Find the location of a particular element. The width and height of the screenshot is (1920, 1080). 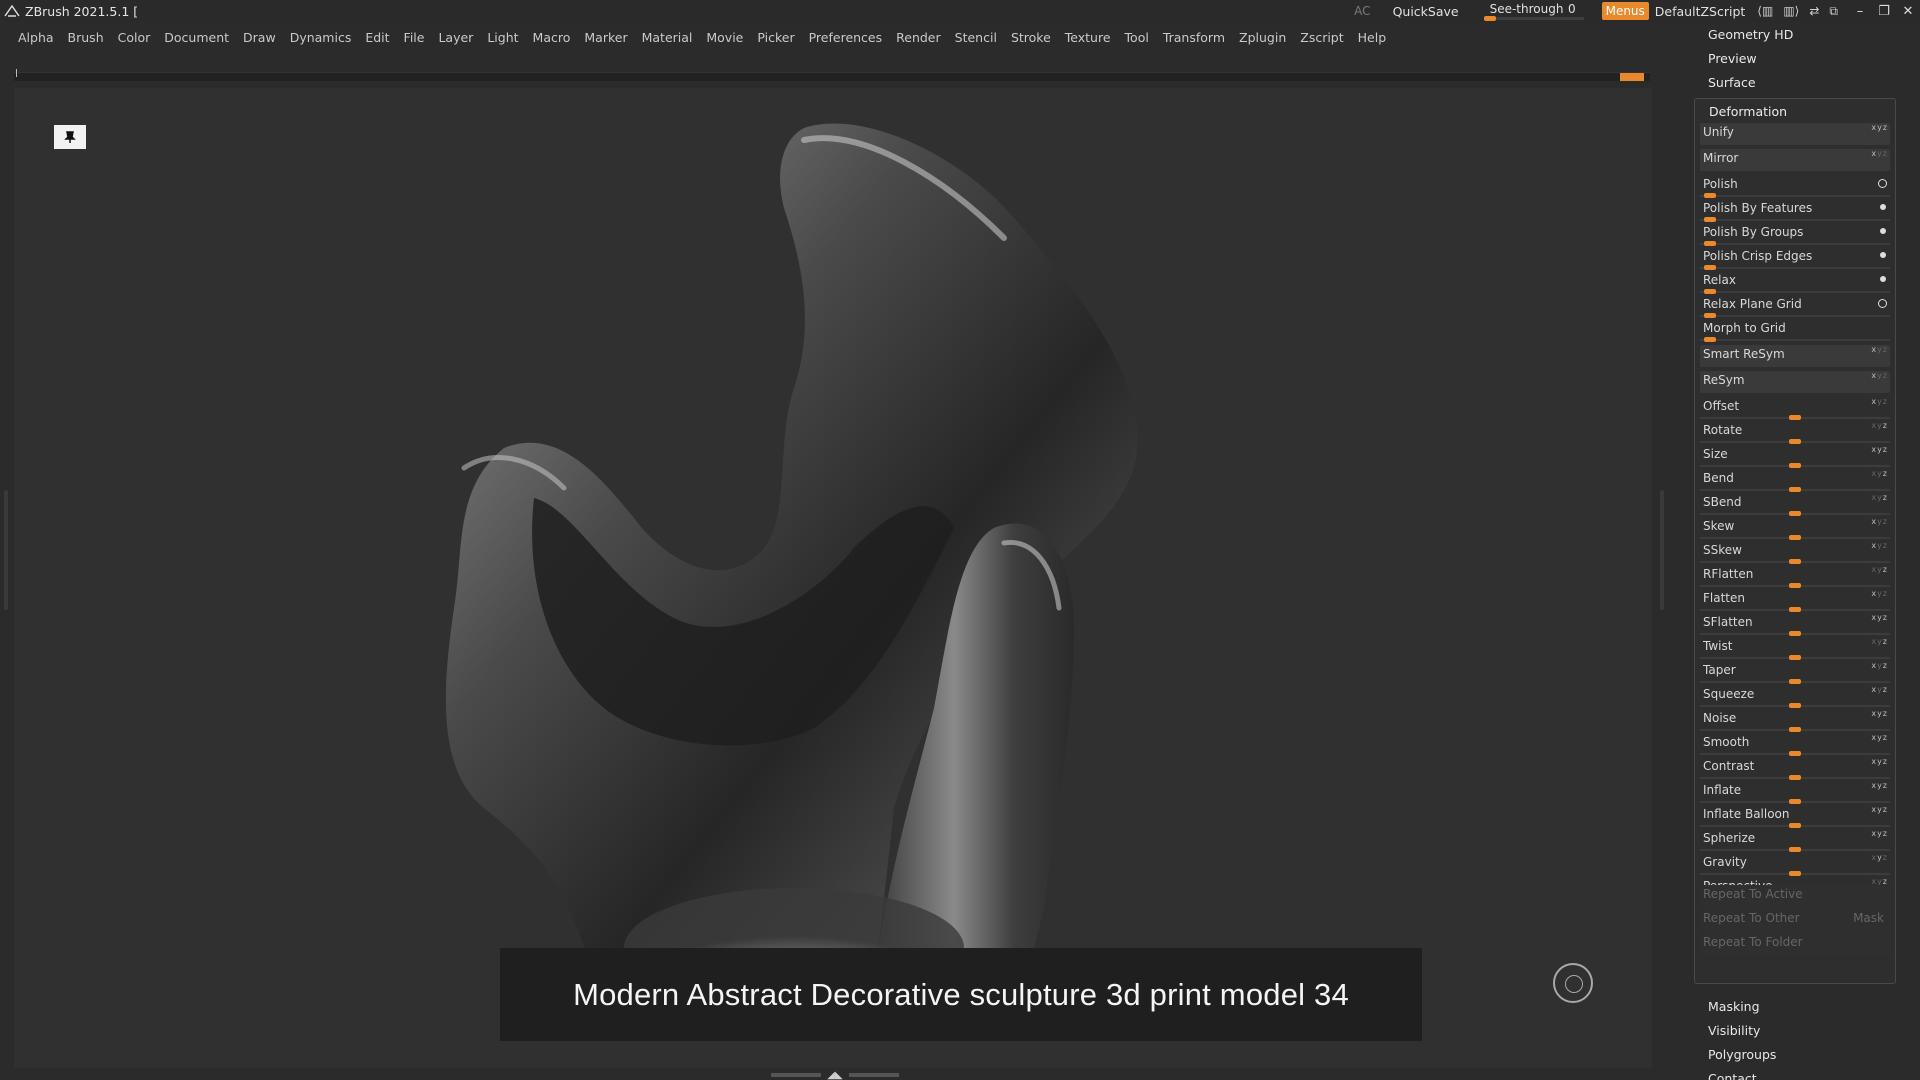

menu-material: Material is located at coordinates (667, 37).